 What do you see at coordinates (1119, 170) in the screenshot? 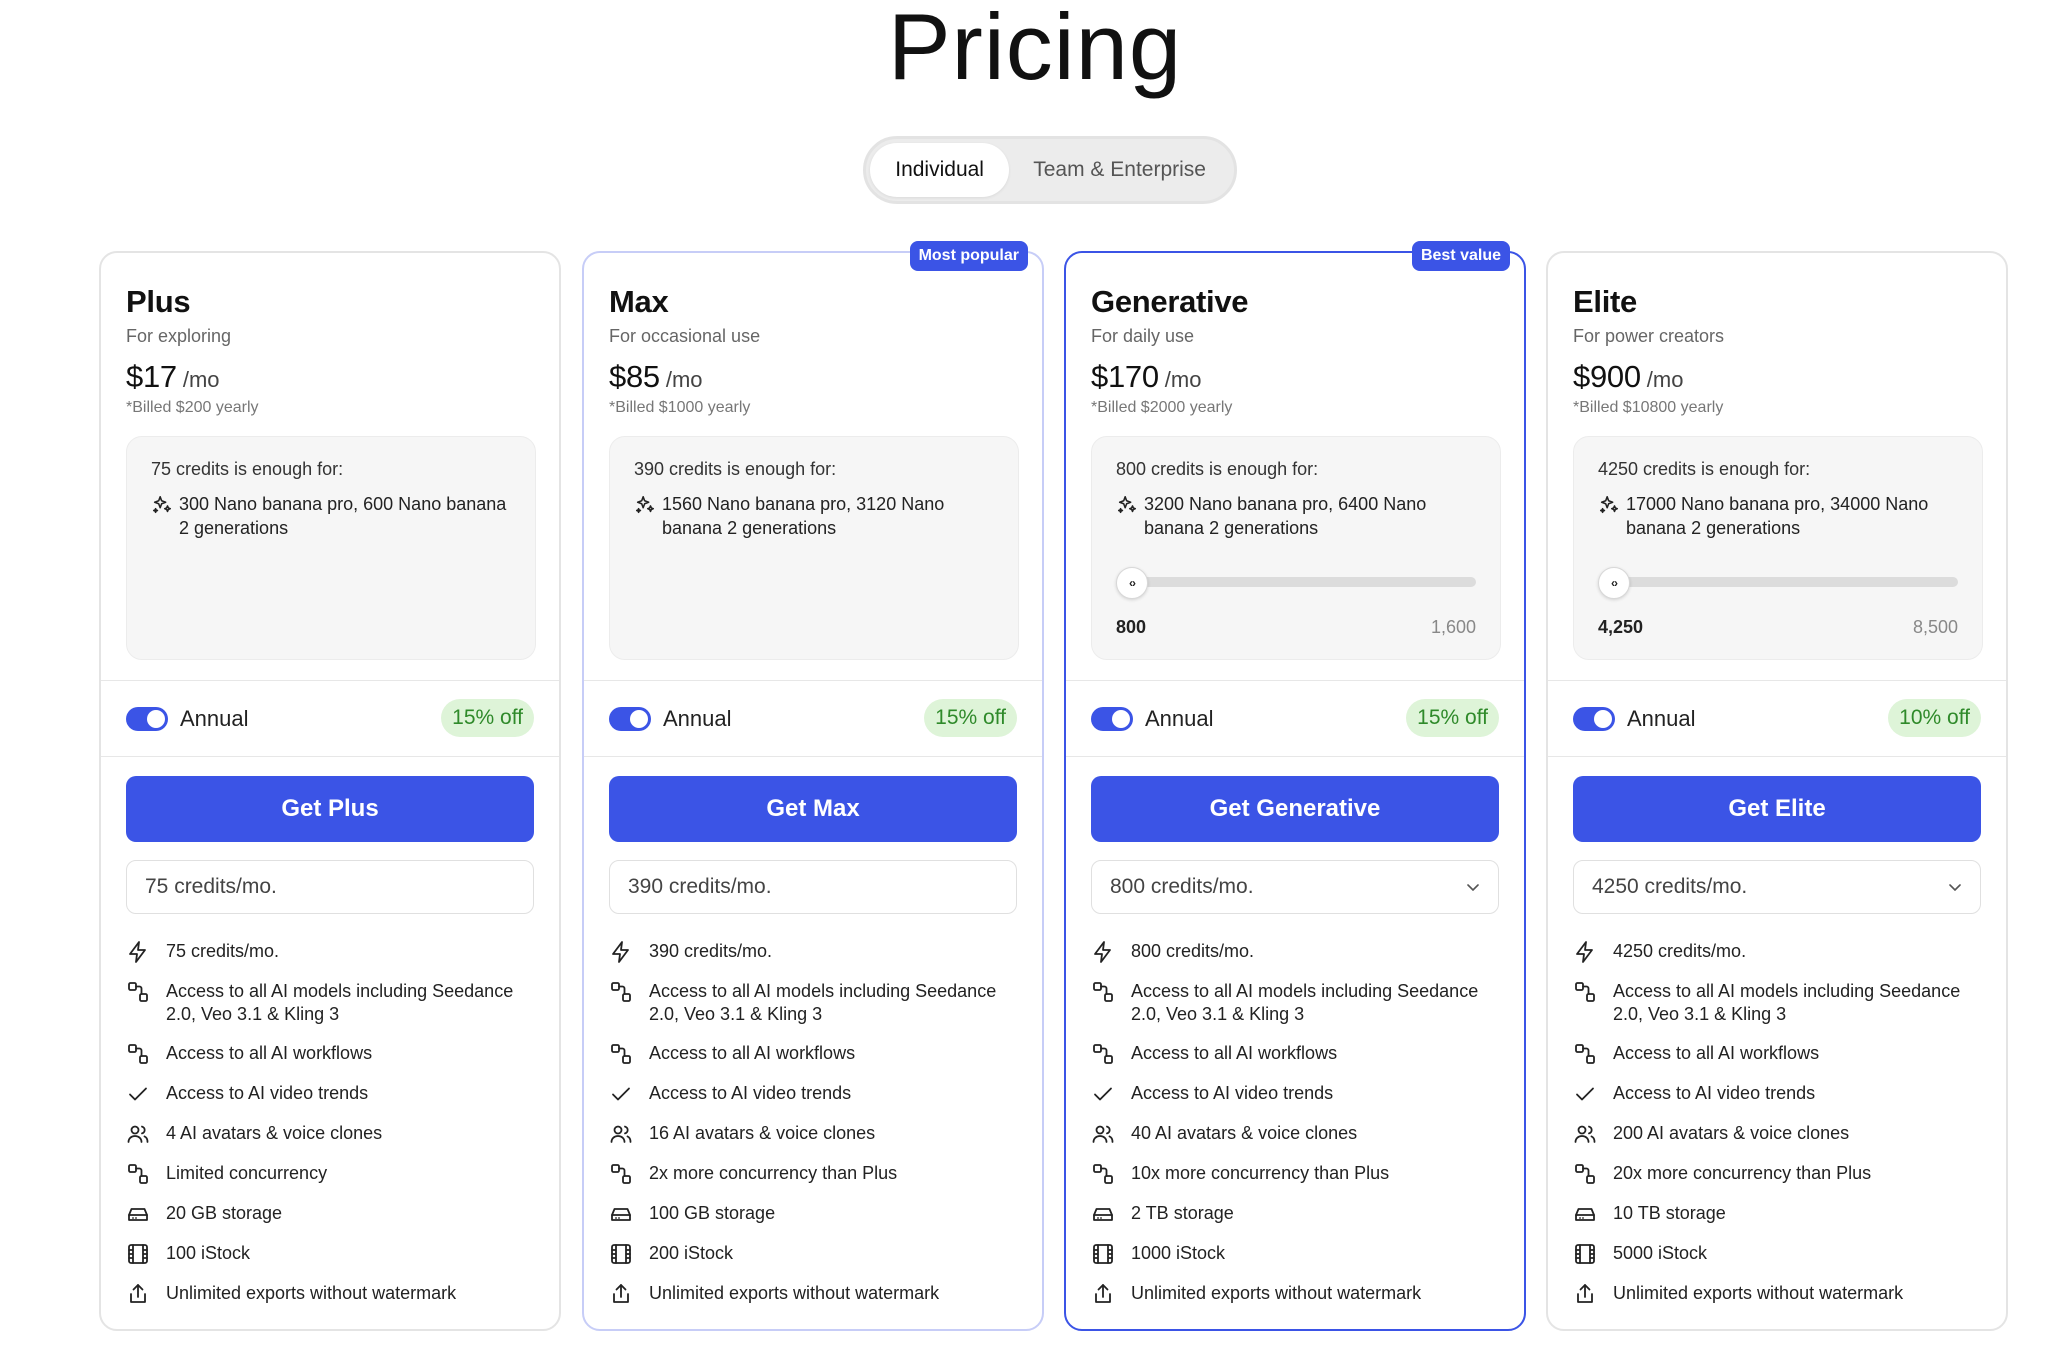
I see `tab-team-enterprise: Team & Enterprise` at bounding box center [1119, 170].